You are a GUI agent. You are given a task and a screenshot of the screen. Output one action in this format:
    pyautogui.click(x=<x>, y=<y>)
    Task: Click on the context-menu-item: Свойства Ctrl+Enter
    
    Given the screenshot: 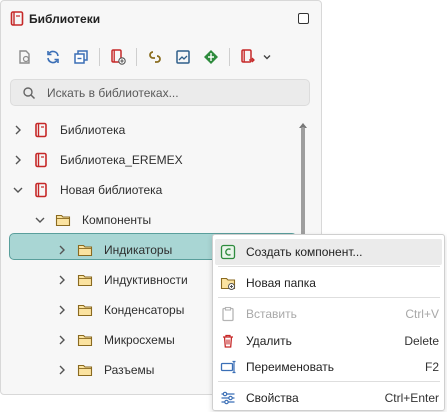 What is the action you would take?
    pyautogui.click(x=328, y=398)
    